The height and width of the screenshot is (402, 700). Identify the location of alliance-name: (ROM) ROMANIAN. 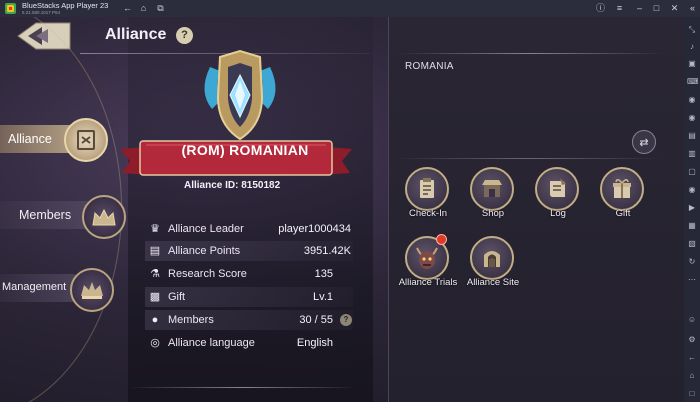
(245, 150).